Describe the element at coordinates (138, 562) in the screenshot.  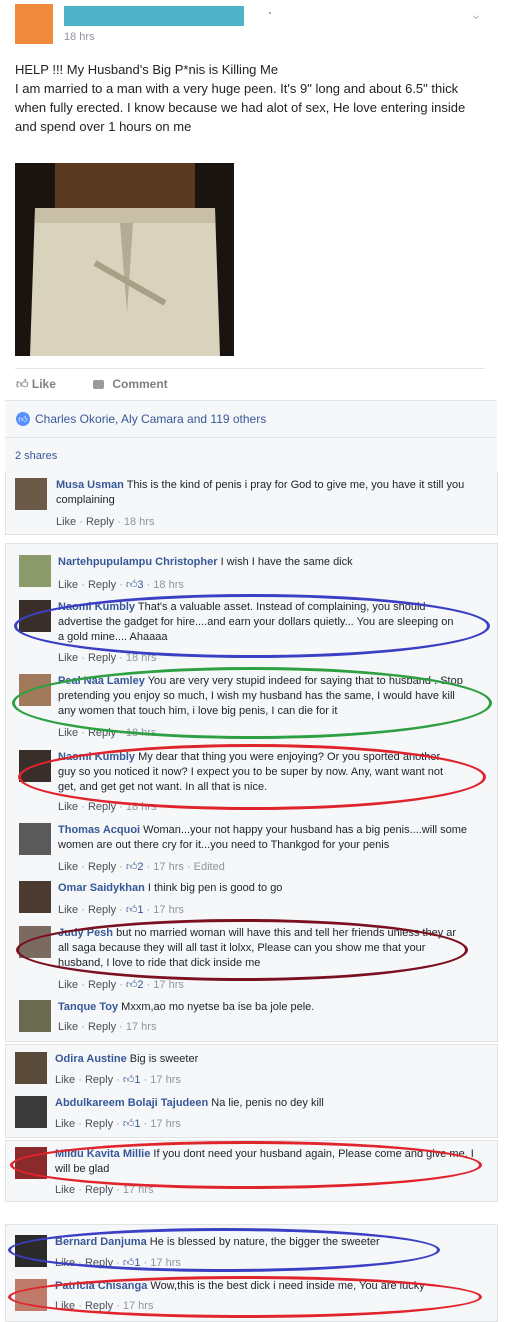
I see `commenter-name: Nartehpupulampu Christopher` at that location.